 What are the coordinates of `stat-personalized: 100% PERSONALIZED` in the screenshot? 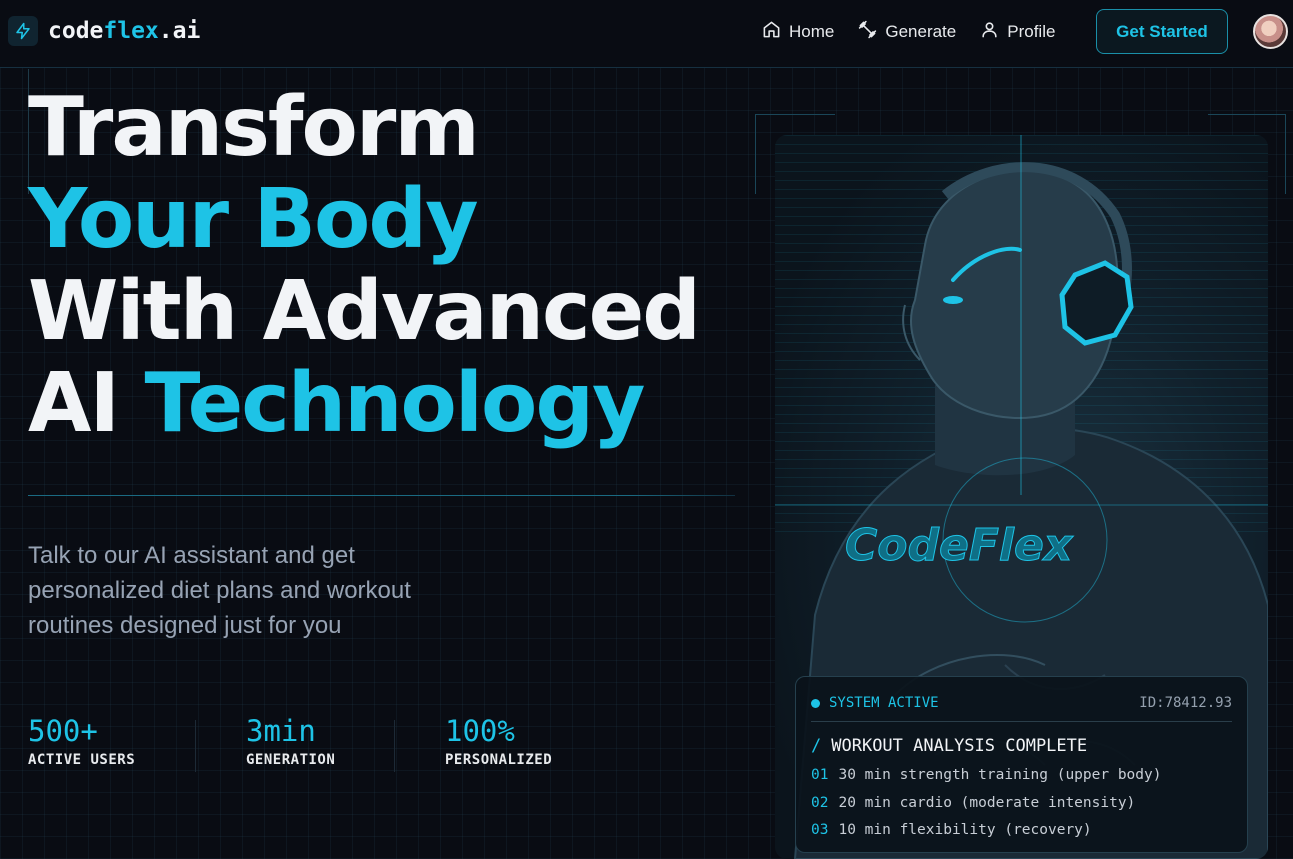 It's located at (498, 742).